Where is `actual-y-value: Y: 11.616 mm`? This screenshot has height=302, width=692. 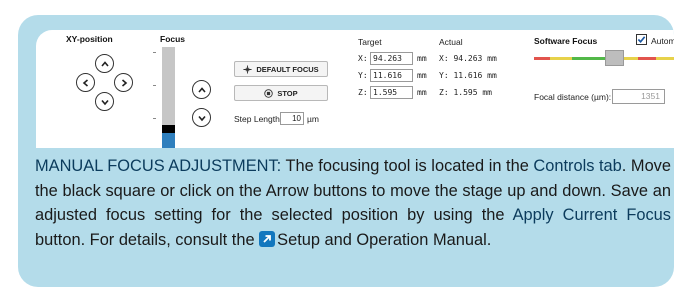 actual-y-value: Y: 11.616 mm is located at coordinates (468, 75).